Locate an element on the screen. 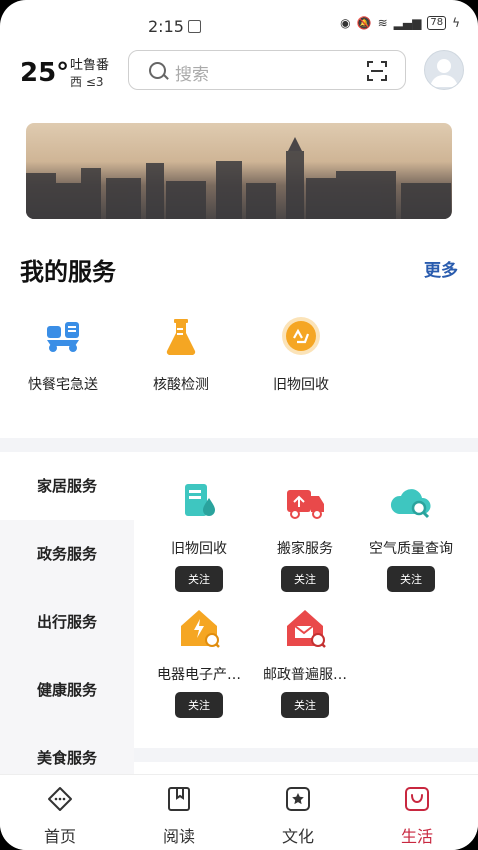 The height and width of the screenshot is (850, 478). tab-life: 生活 is located at coordinates (417, 816).